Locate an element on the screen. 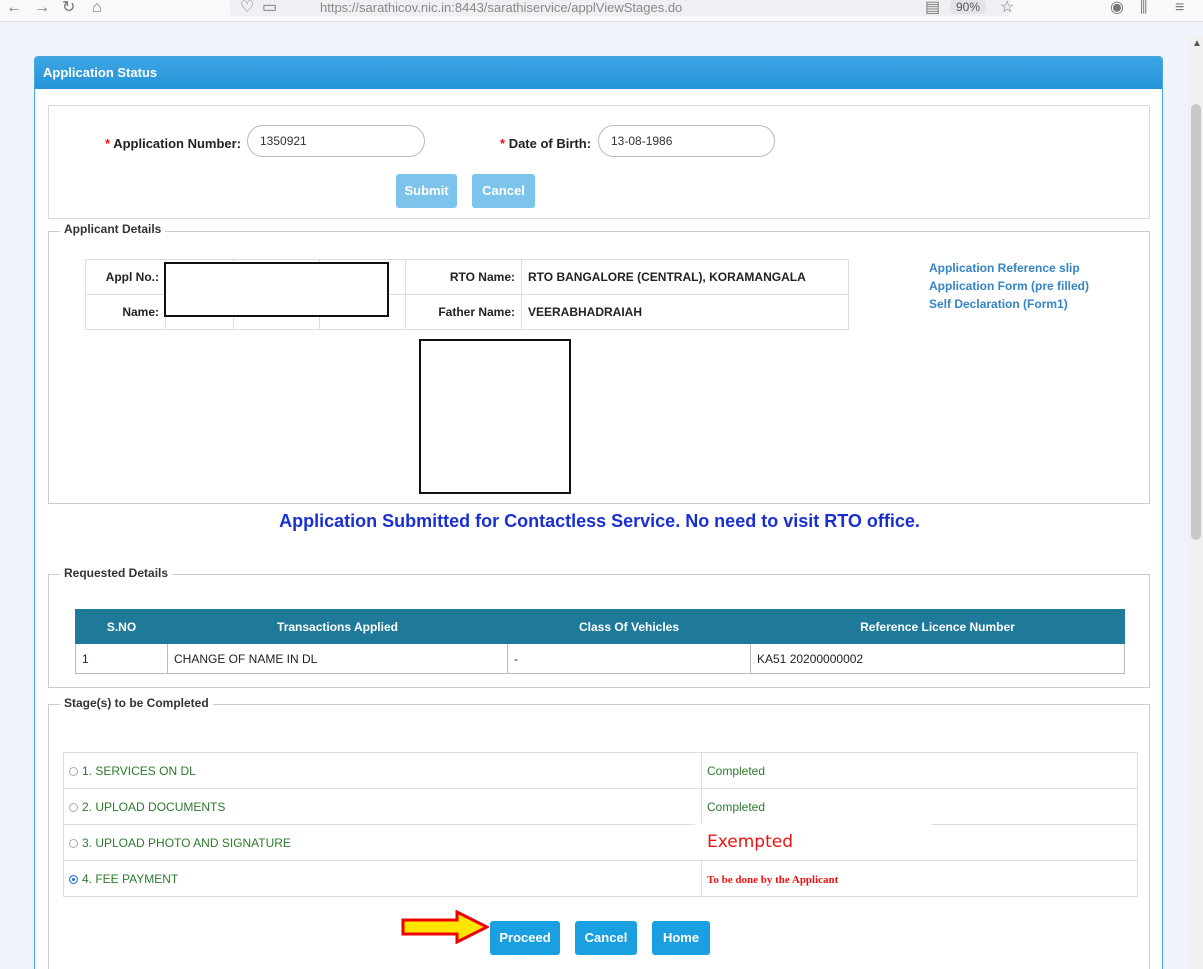  lock-icon: ▭ is located at coordinates (269, 8).